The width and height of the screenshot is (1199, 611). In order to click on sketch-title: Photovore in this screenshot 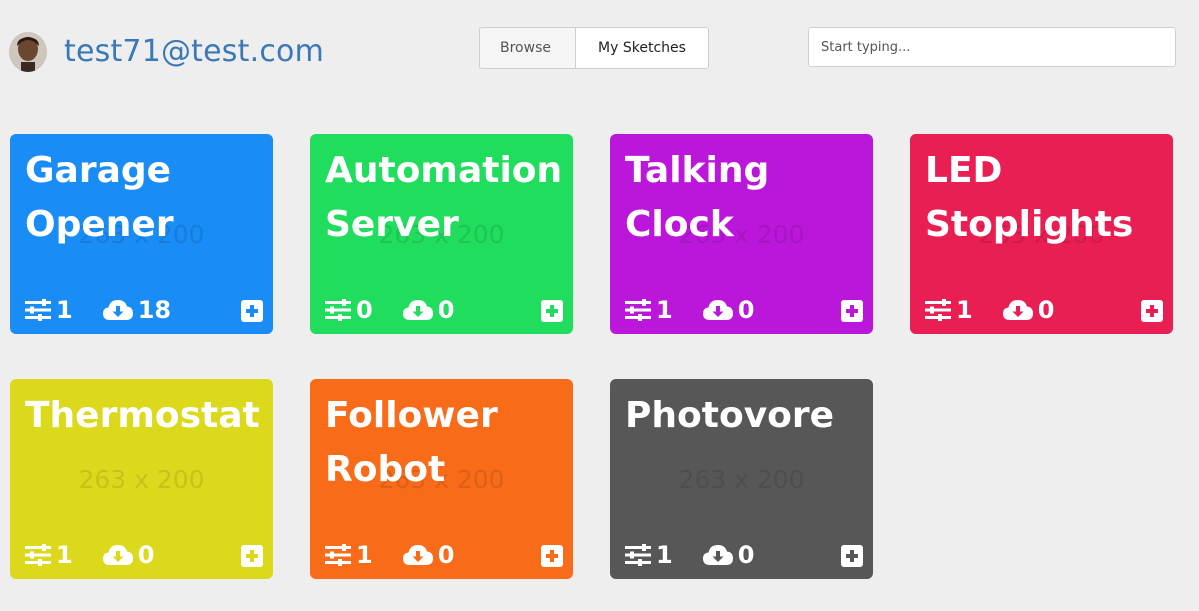, I will do `click(744, 416)`.